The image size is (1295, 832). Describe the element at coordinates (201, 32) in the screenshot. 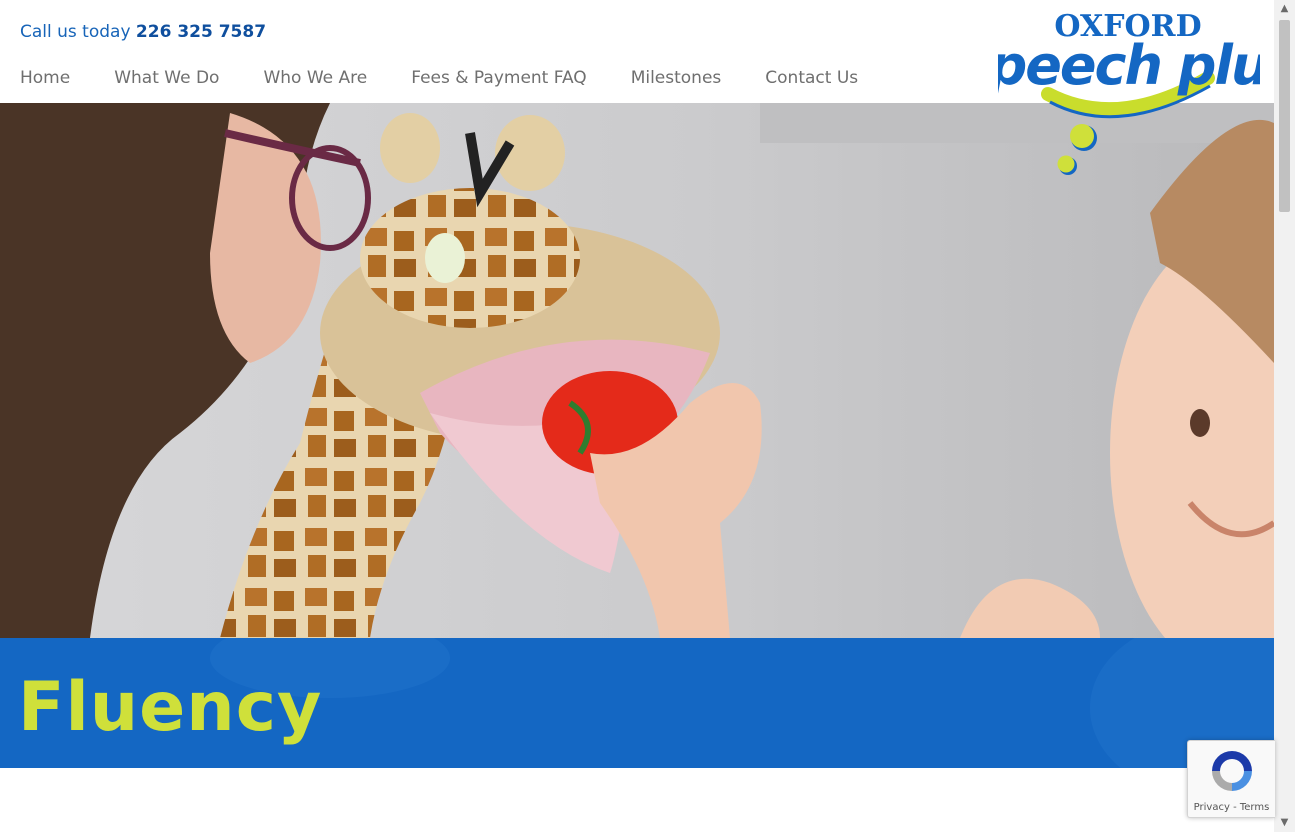

I see `phone-number-link: 226 325 7587` at that location.